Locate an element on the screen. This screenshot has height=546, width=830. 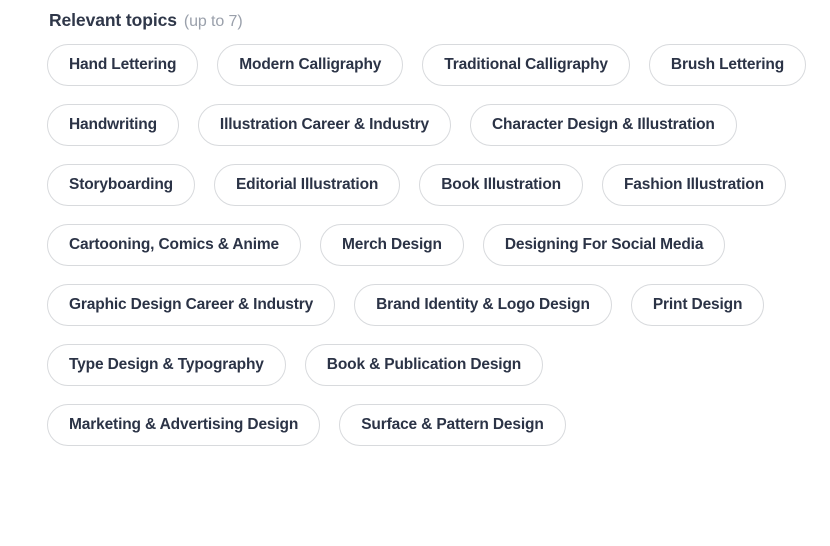
topic-pill-label: Cartooning, Comics & Anime is located at coordinates (174, 244).